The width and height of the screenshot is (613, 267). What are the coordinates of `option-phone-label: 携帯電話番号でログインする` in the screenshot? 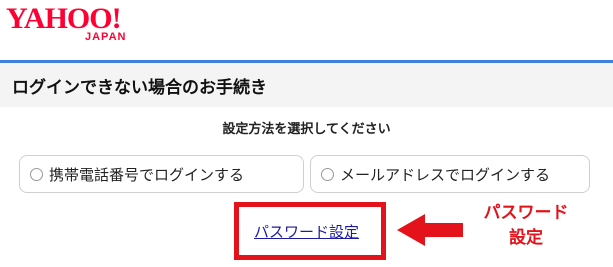 It's located at (147, 174).